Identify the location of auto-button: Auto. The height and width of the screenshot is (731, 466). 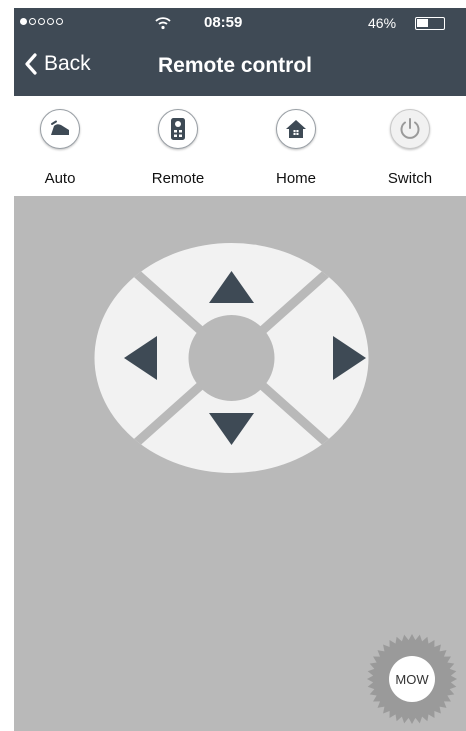
(59, 146).